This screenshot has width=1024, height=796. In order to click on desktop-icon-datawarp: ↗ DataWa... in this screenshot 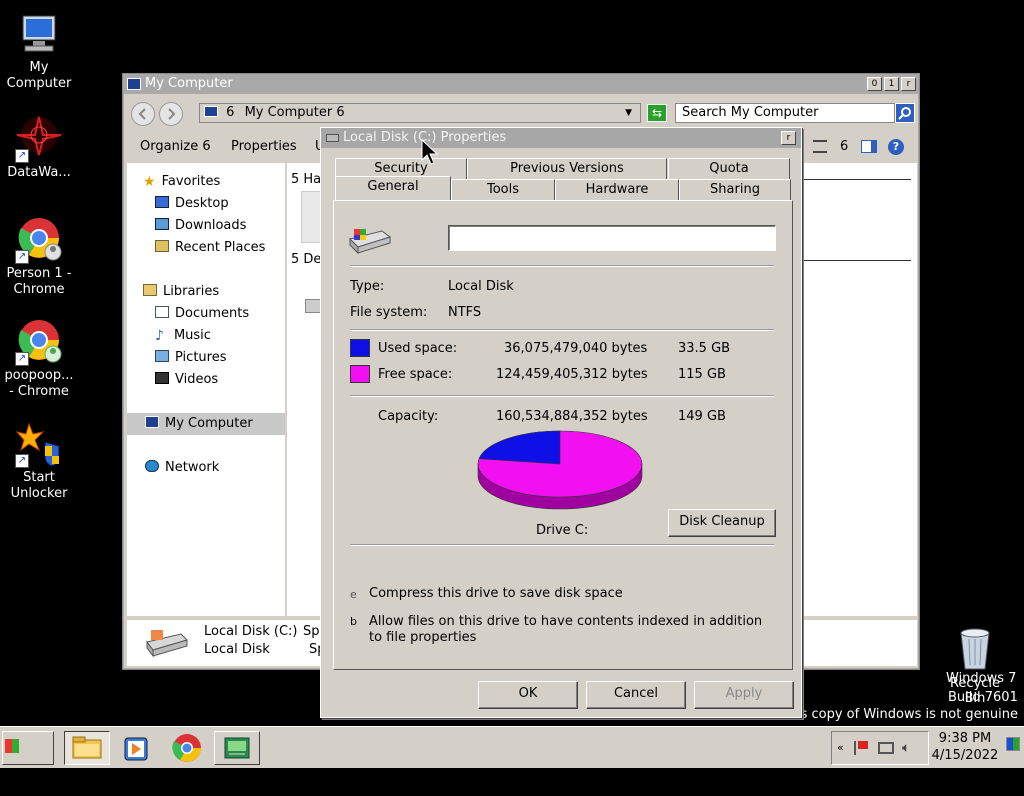, I will do `click(39, 148)`.